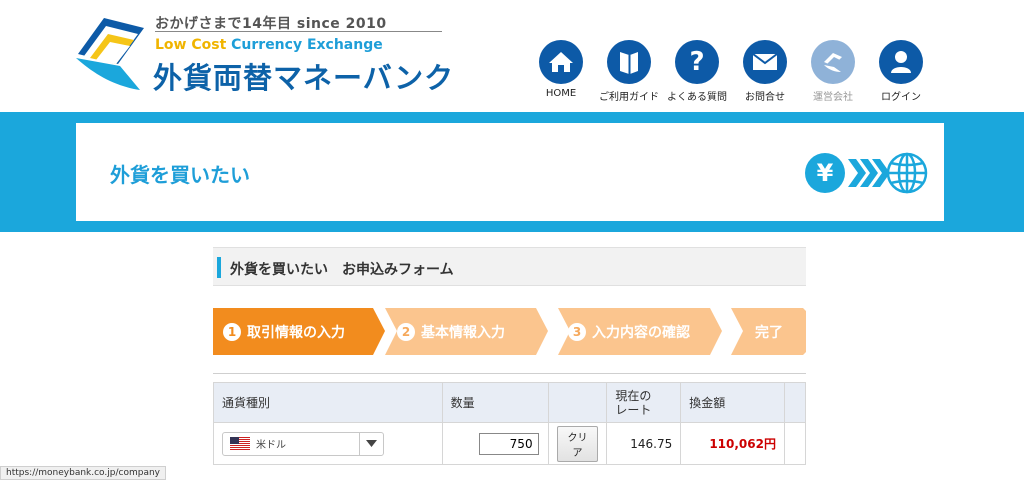 This screenshot has width=1024, height=480. What do you see at coordinates (371, 443) in the screenshot?
I see `chevron-down-icon` at bounding box center [371, 443].